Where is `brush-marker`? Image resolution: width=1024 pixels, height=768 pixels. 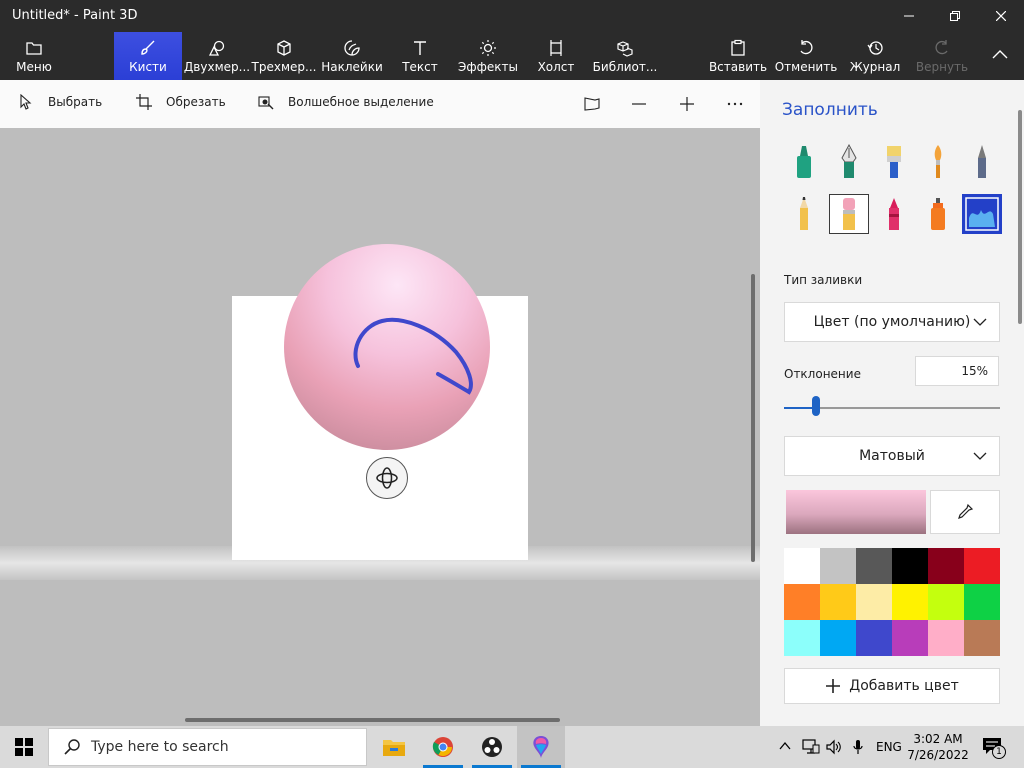
brush-marker is located at coordinates (804, 162).